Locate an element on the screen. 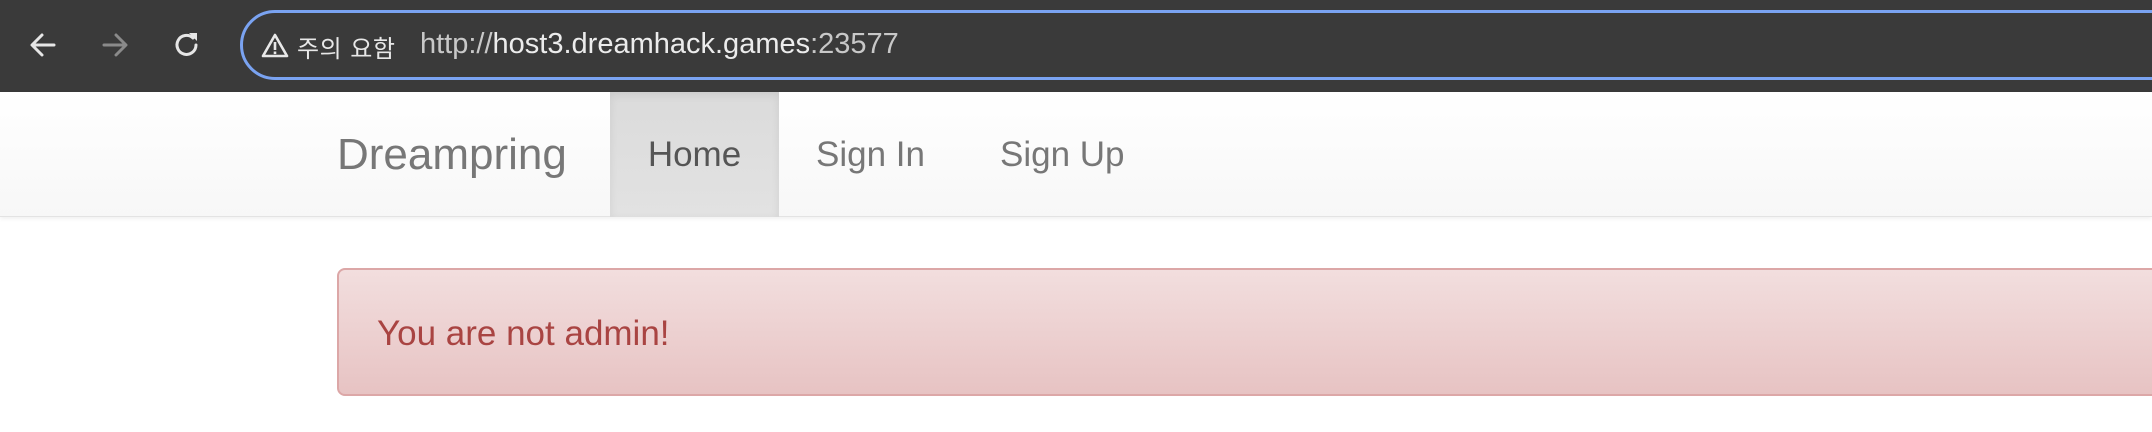 The width and height of the screenshot is (2152, 432). url-scheme: http:// is located at coordinates (456, 44).